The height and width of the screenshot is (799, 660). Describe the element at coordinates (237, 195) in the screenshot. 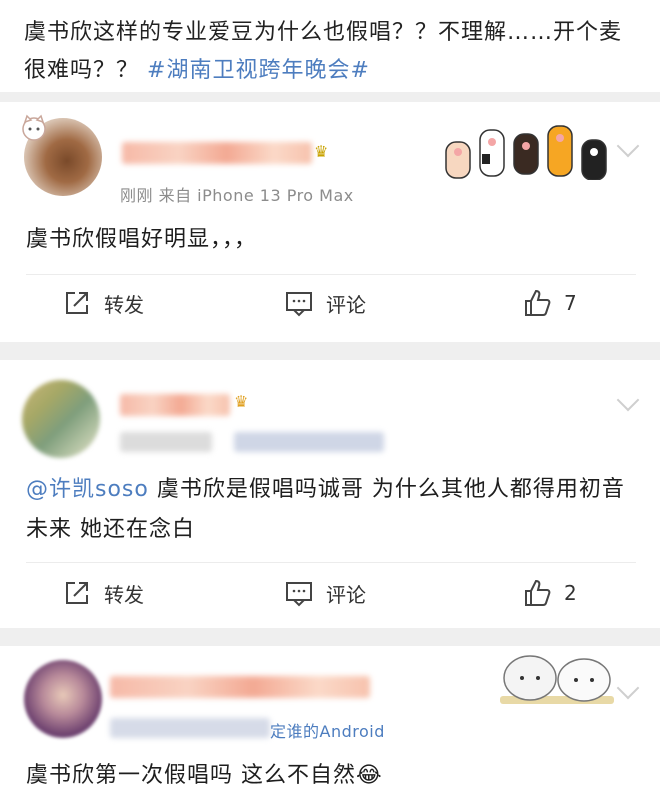

I see `comment-meta: 刚刚 来自 iPhone 13 Pro Max` at that location.